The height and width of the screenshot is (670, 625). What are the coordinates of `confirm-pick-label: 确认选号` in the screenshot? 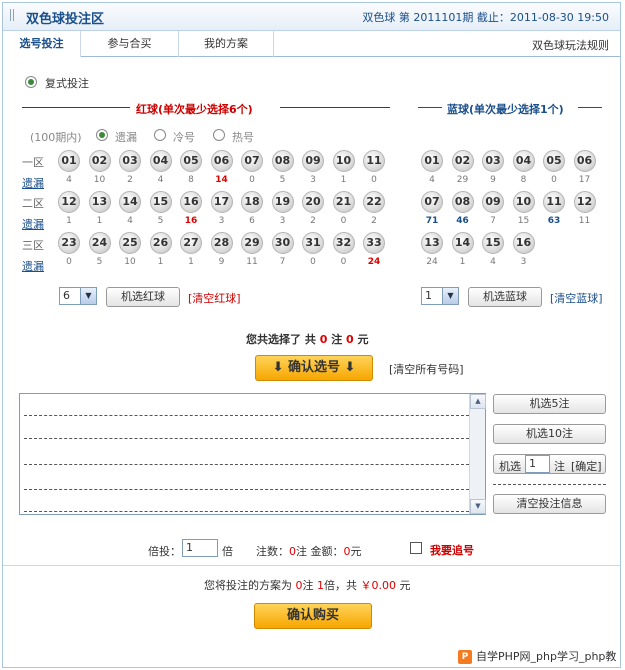 It's located at (313, 367).